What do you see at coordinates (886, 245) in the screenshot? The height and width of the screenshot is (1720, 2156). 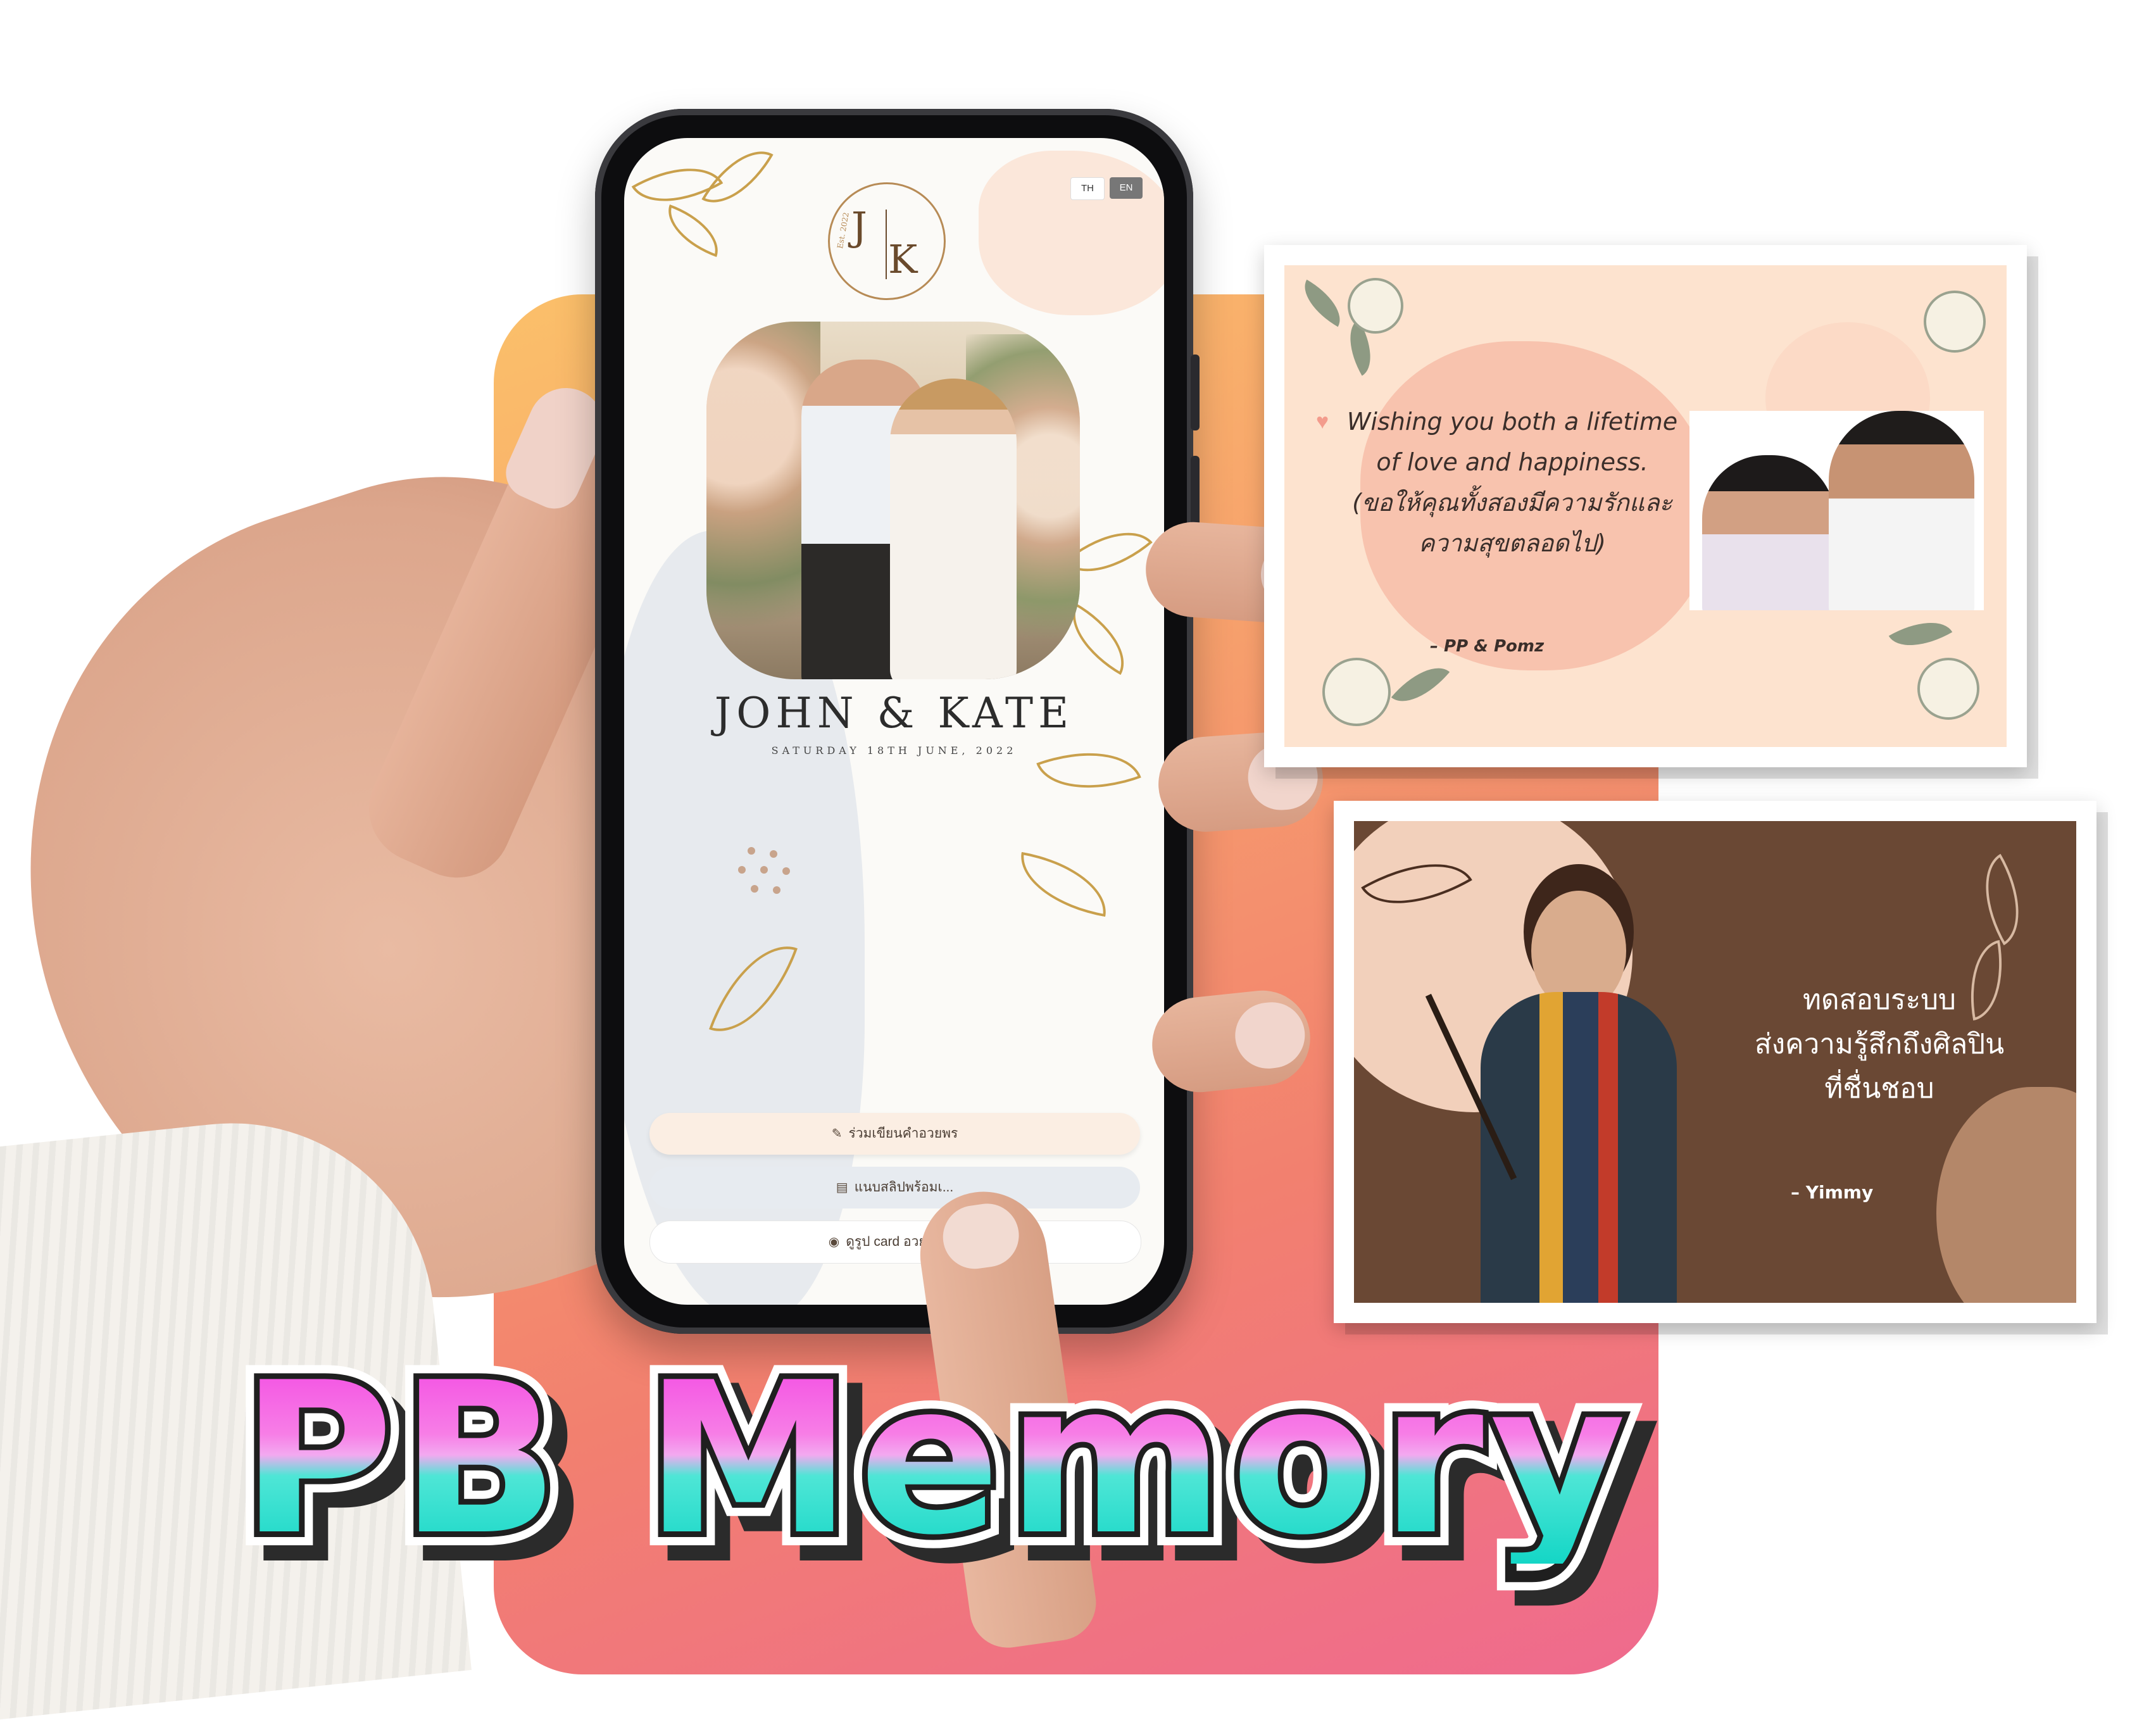 I see `monogram-divider` at bounding box center [886, 245].